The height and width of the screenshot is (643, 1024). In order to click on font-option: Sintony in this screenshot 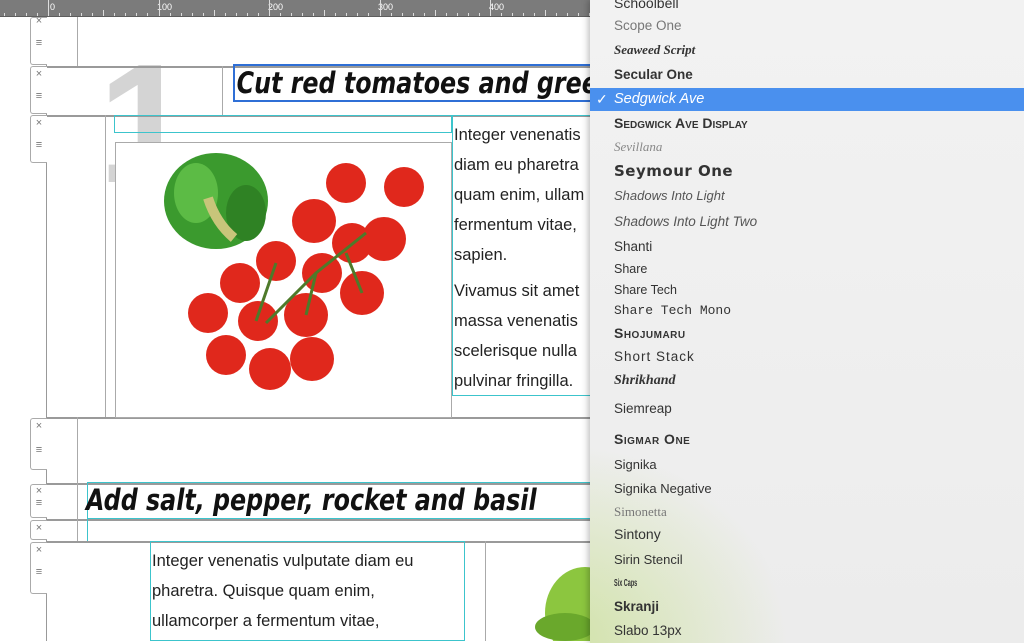, I will do `click(637, 534)`.